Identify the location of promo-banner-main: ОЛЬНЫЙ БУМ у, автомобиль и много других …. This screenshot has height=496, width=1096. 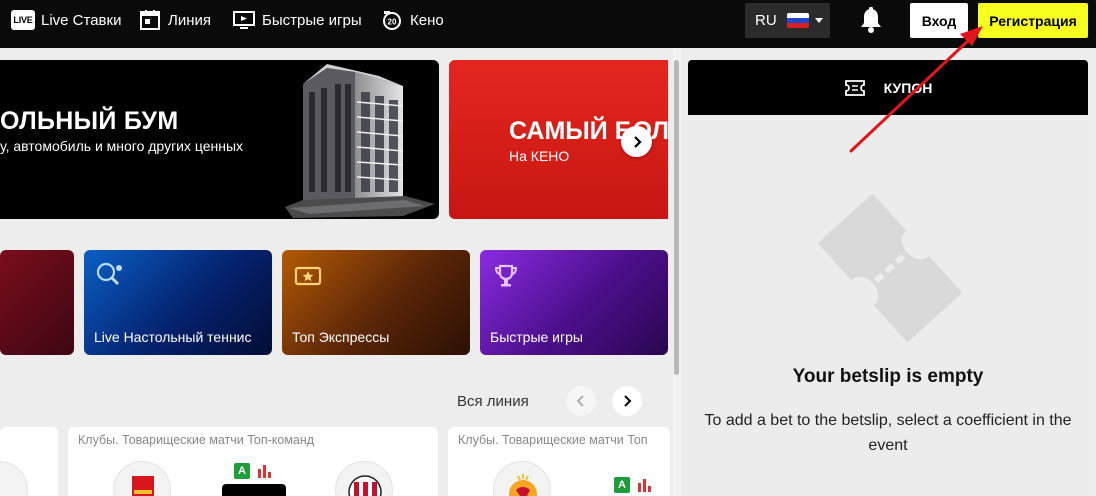
(219, 139).